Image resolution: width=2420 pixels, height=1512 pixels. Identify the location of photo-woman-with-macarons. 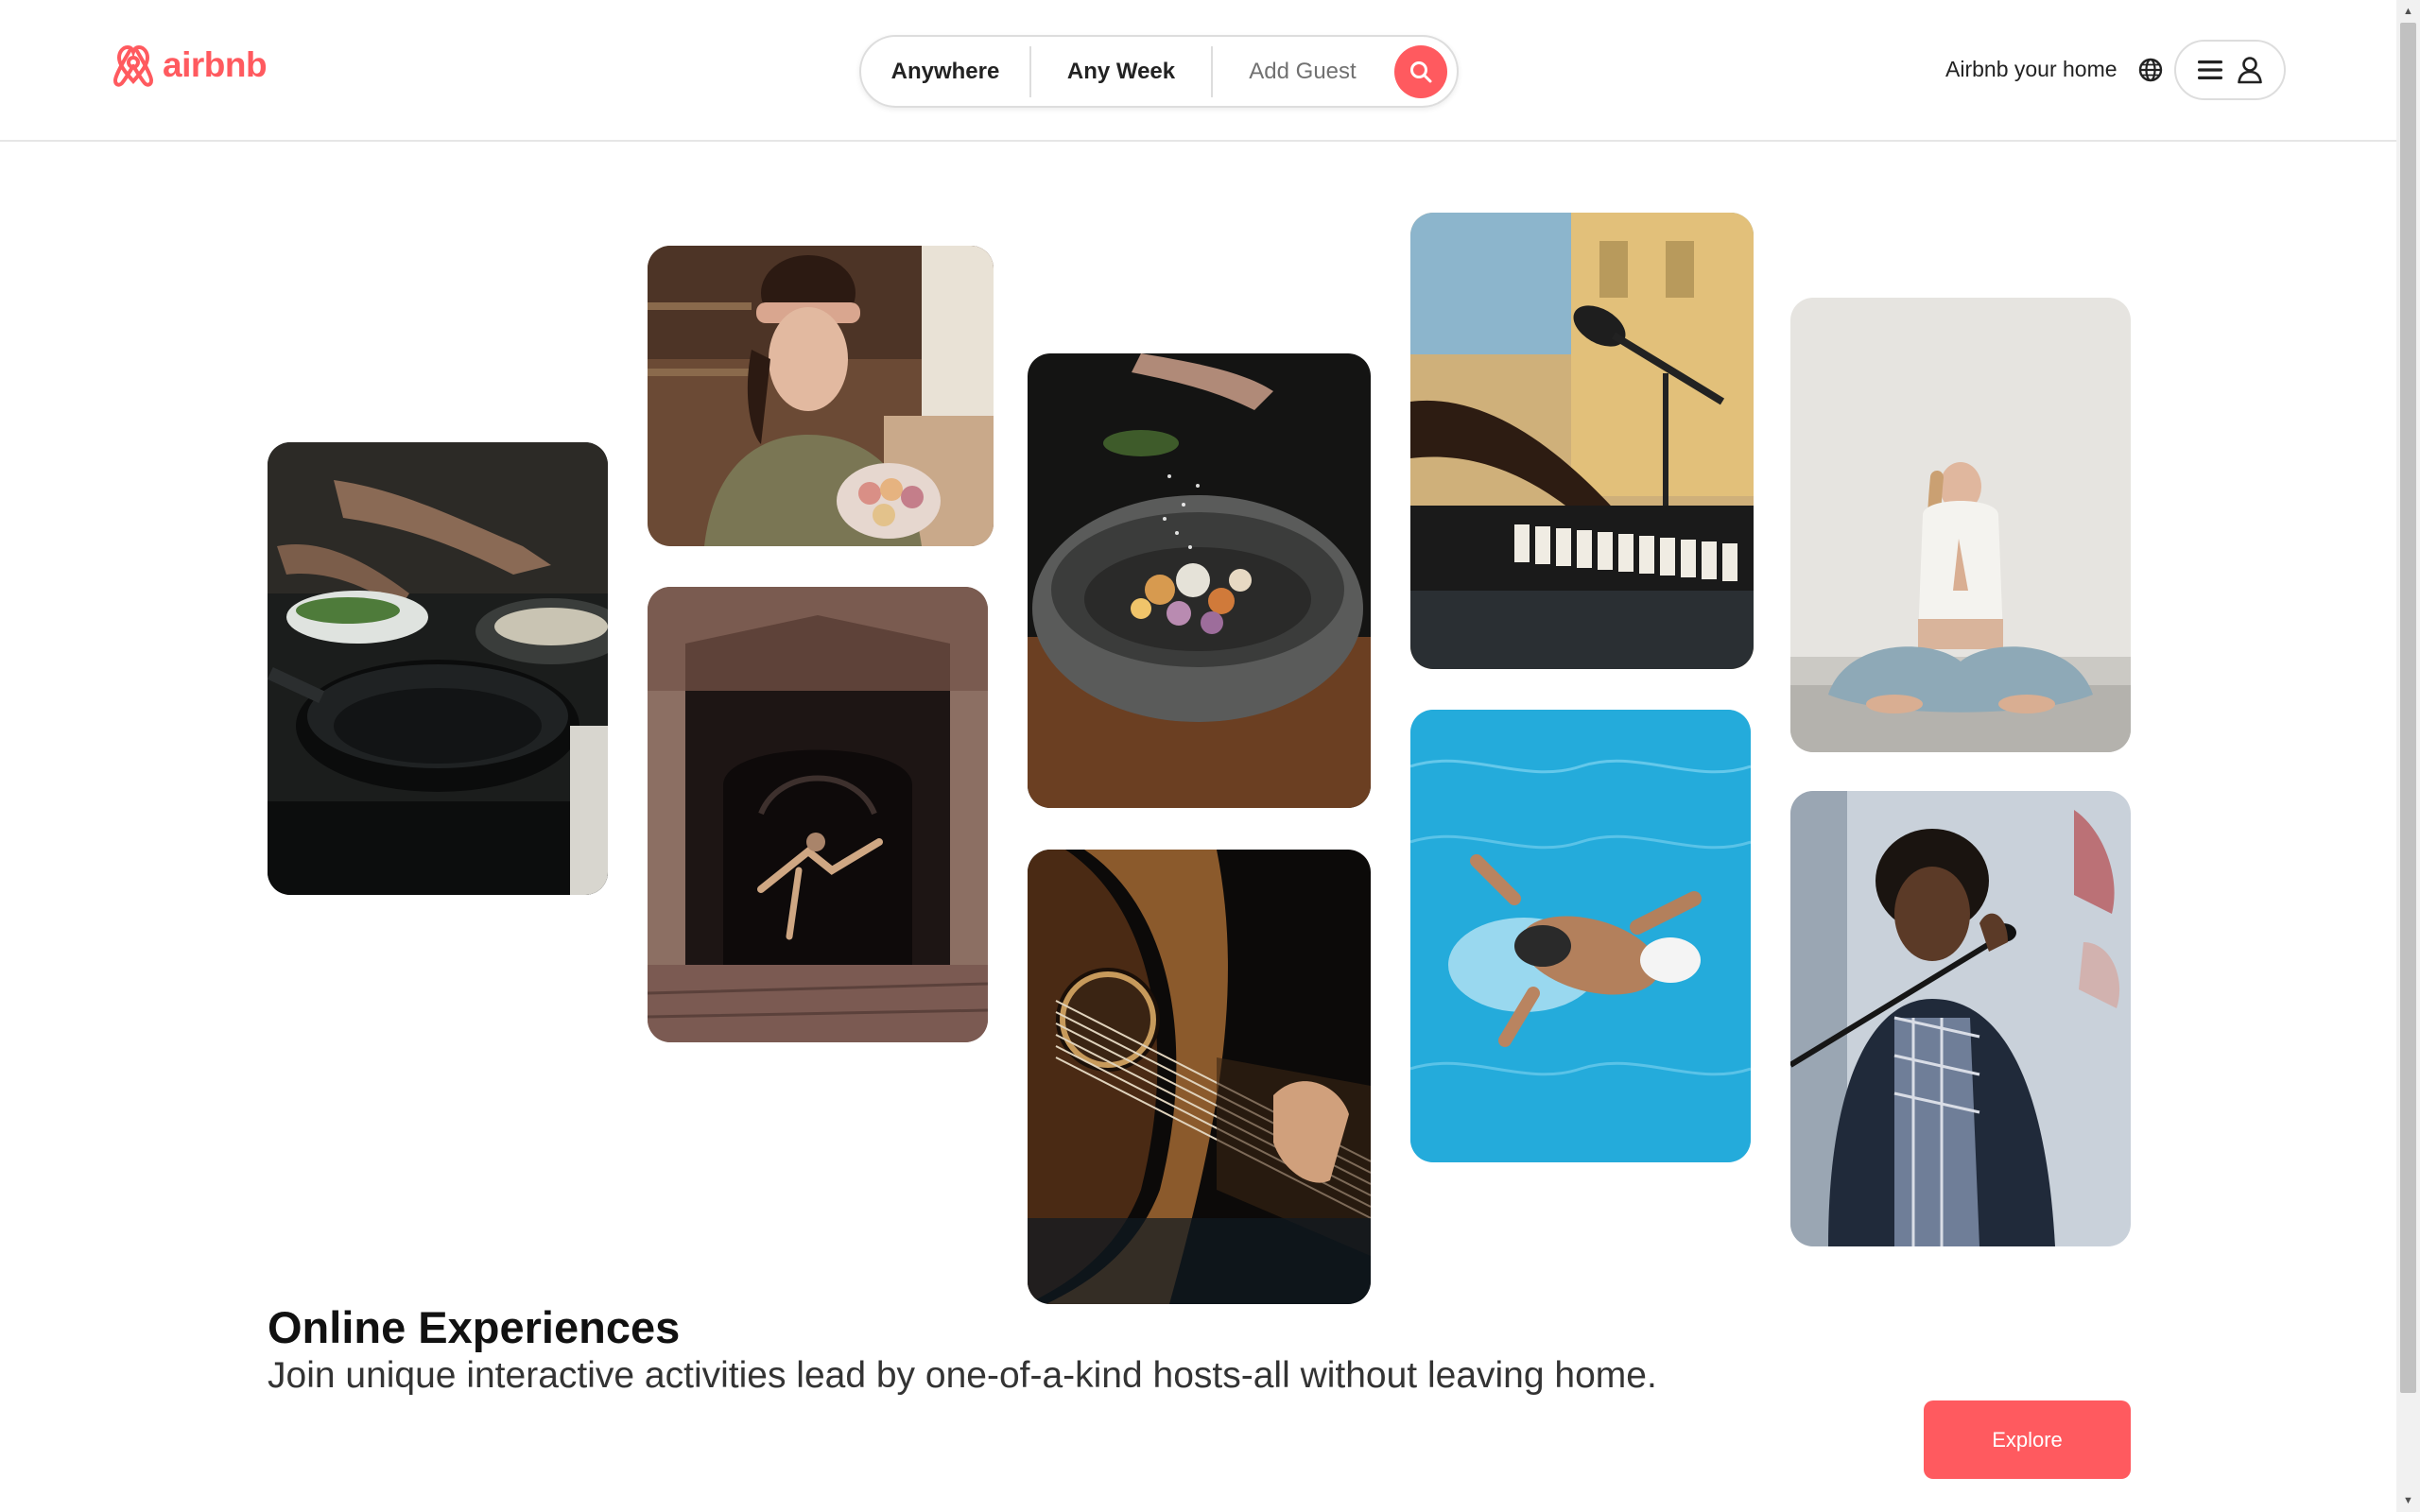
(821, 396).